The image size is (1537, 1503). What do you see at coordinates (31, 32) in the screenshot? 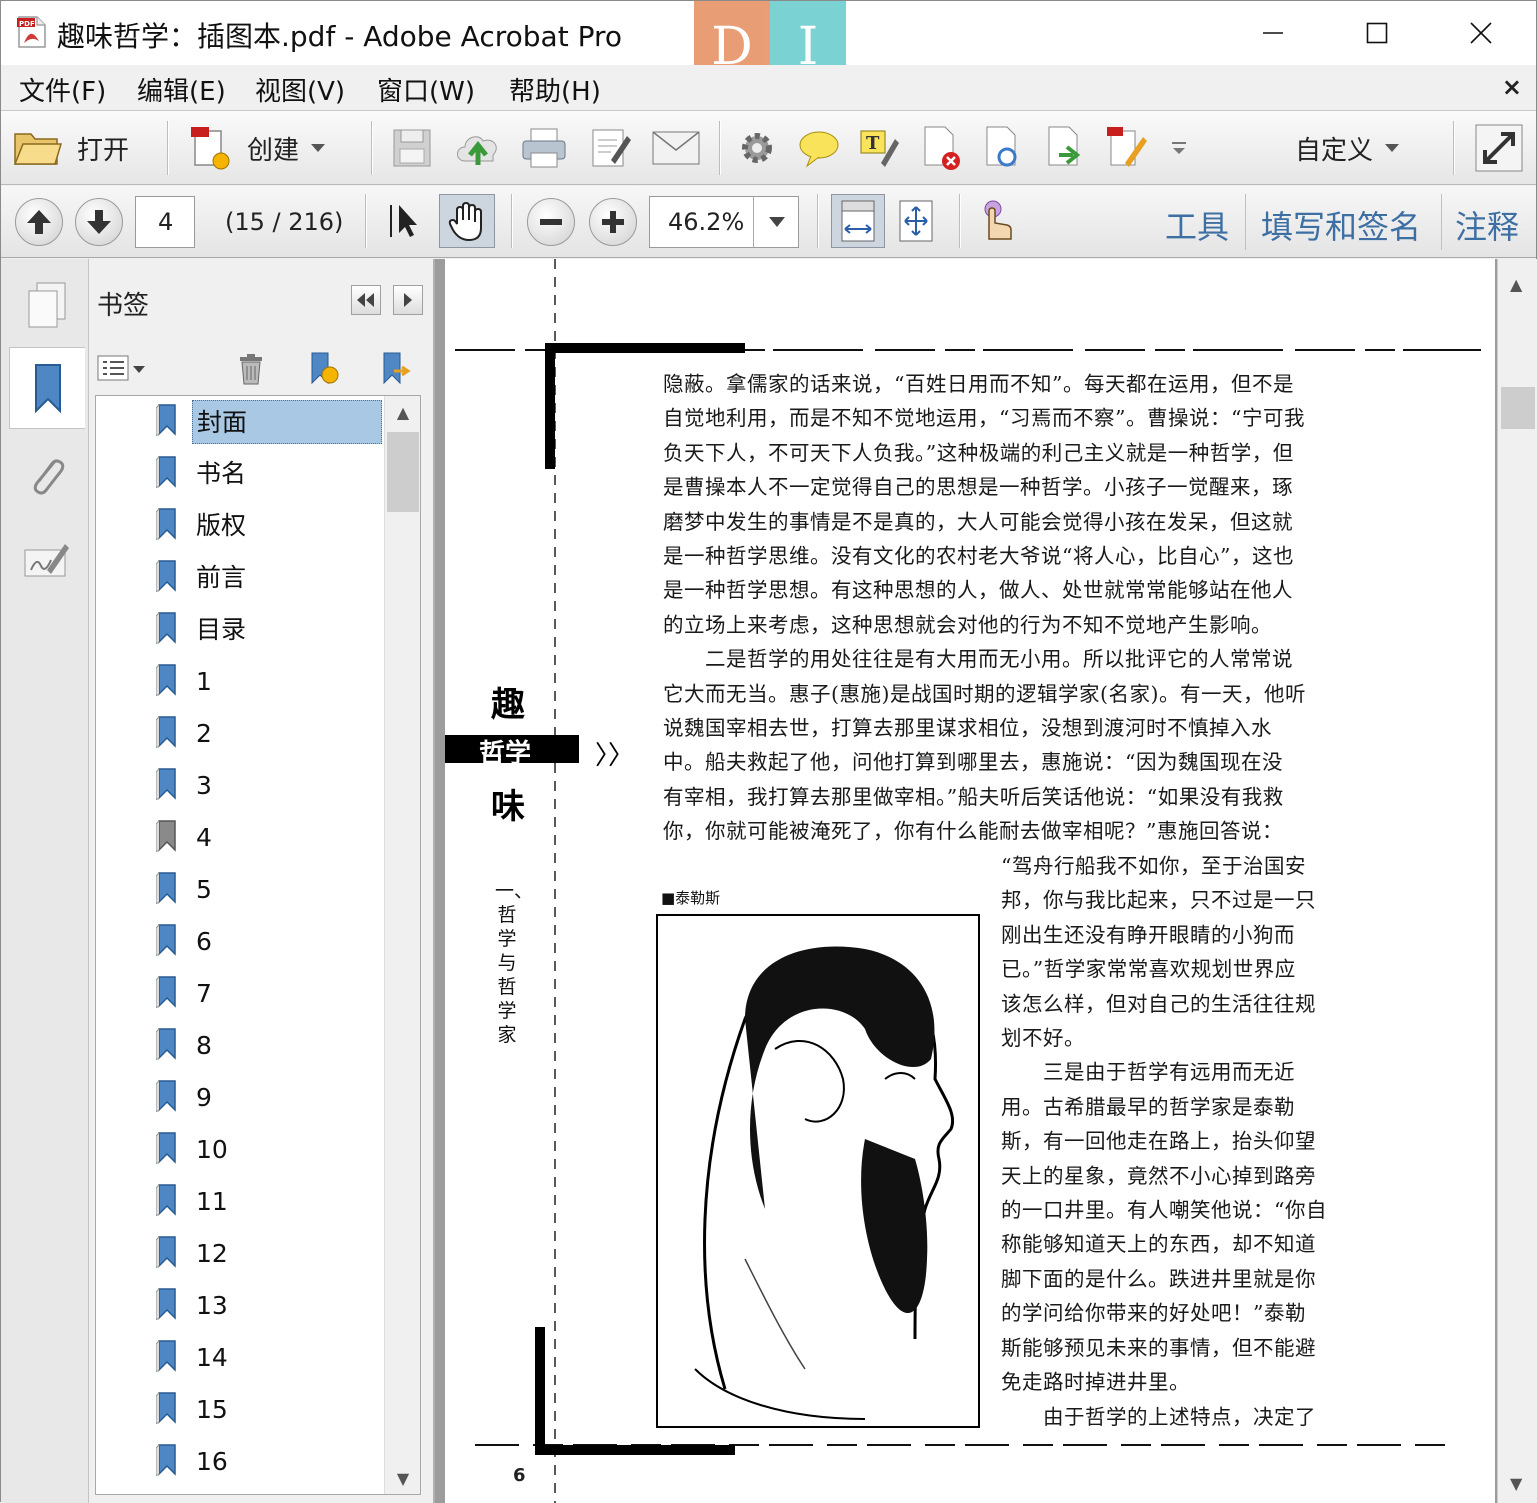
I see `pdf-file-icon: PDF` at bounding box center [31, 32].